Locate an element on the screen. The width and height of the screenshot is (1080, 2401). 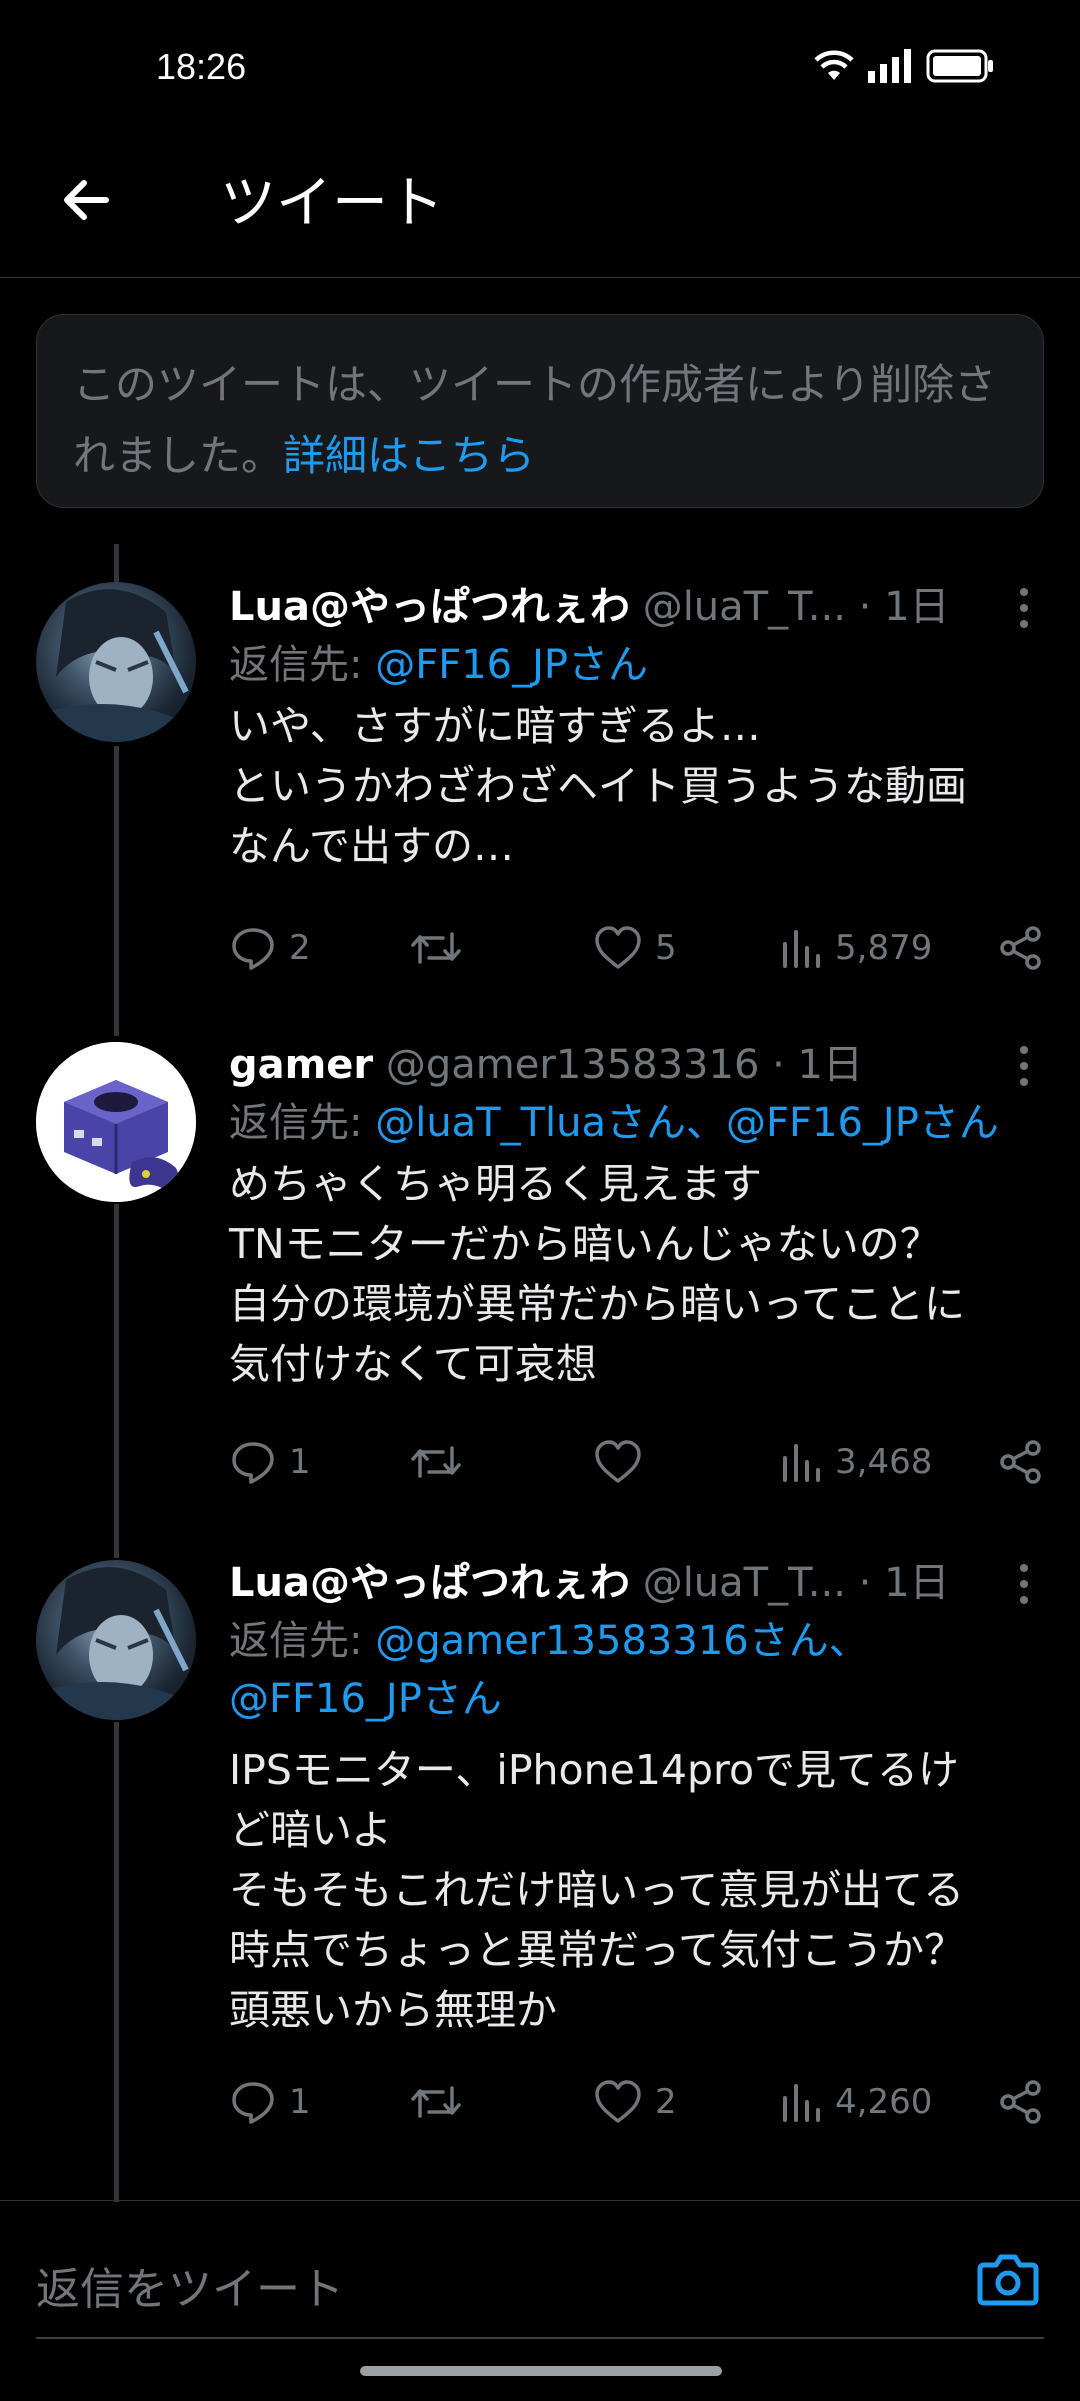
reply-to: 返信先: @luaT_Tluaさん、@FF16_JPさん is located at coordinates (636, 1123).